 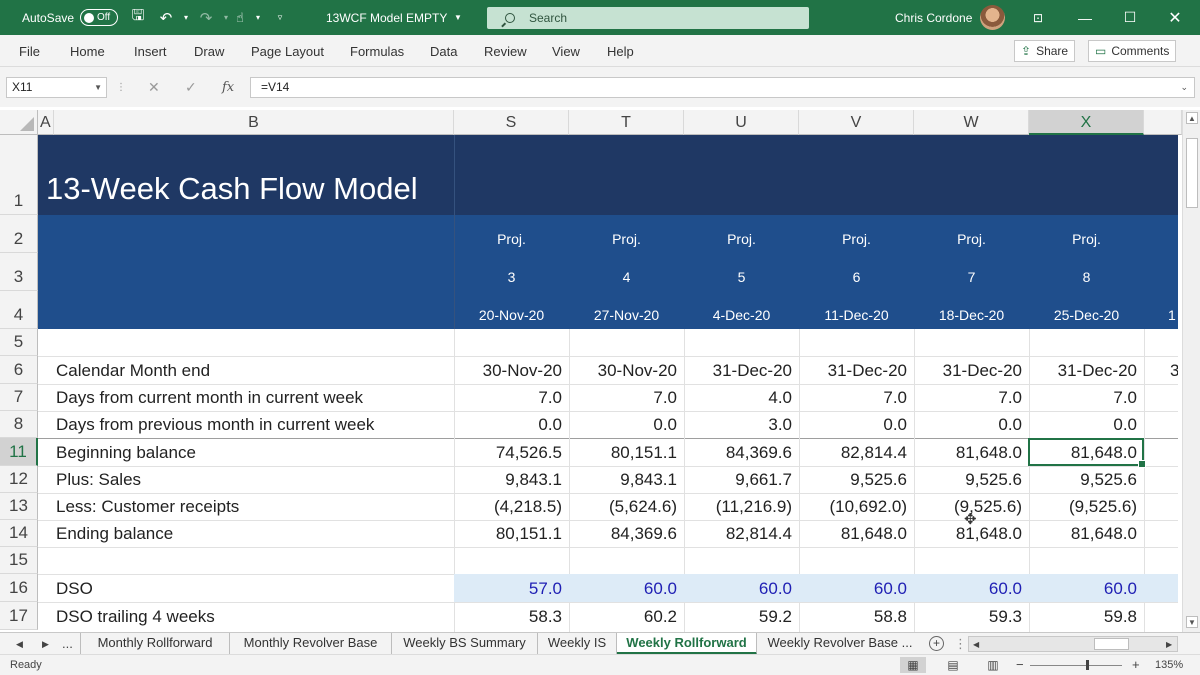 What do you see at coordinates (246, 588) in the screenshot?
I see `label-row-16: DSO` at bounding box center [246, 588].